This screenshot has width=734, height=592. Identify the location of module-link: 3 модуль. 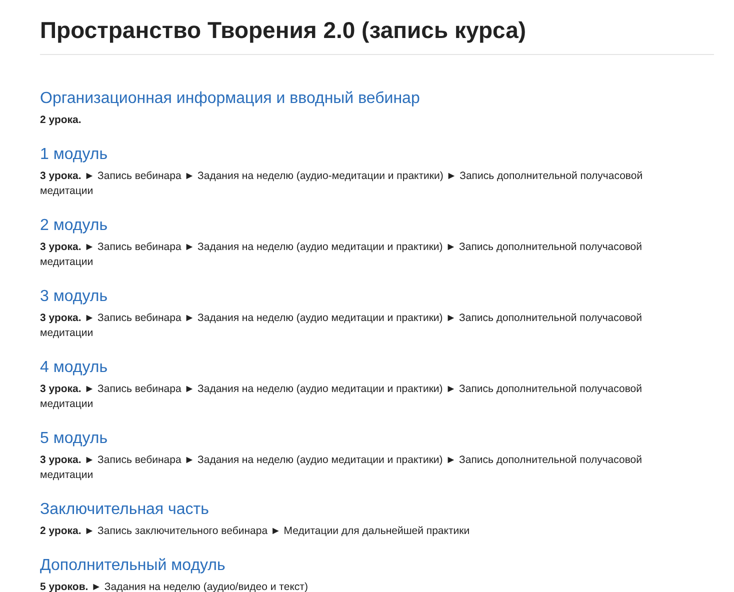
(74, 297).